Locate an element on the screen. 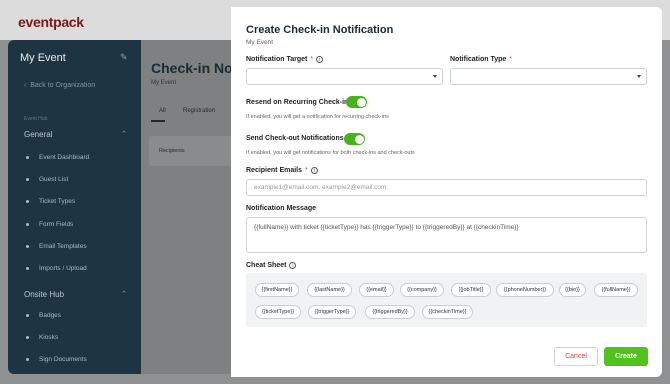 The image size is (670, 384). active-tab-indicator is located at coordinates (158, 121).